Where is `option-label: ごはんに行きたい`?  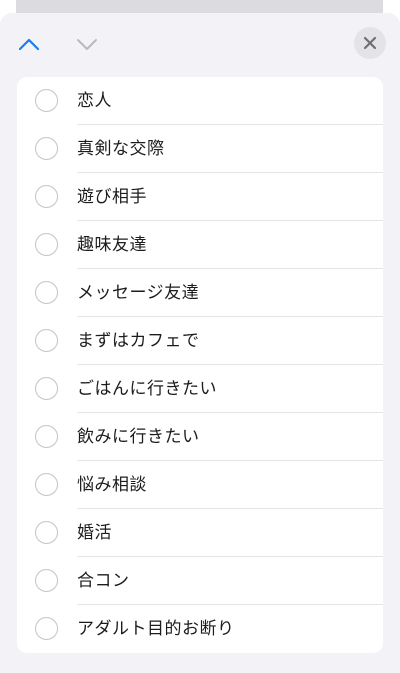 option-label: ごはんに行きたい is located at coordinates (147, 389).